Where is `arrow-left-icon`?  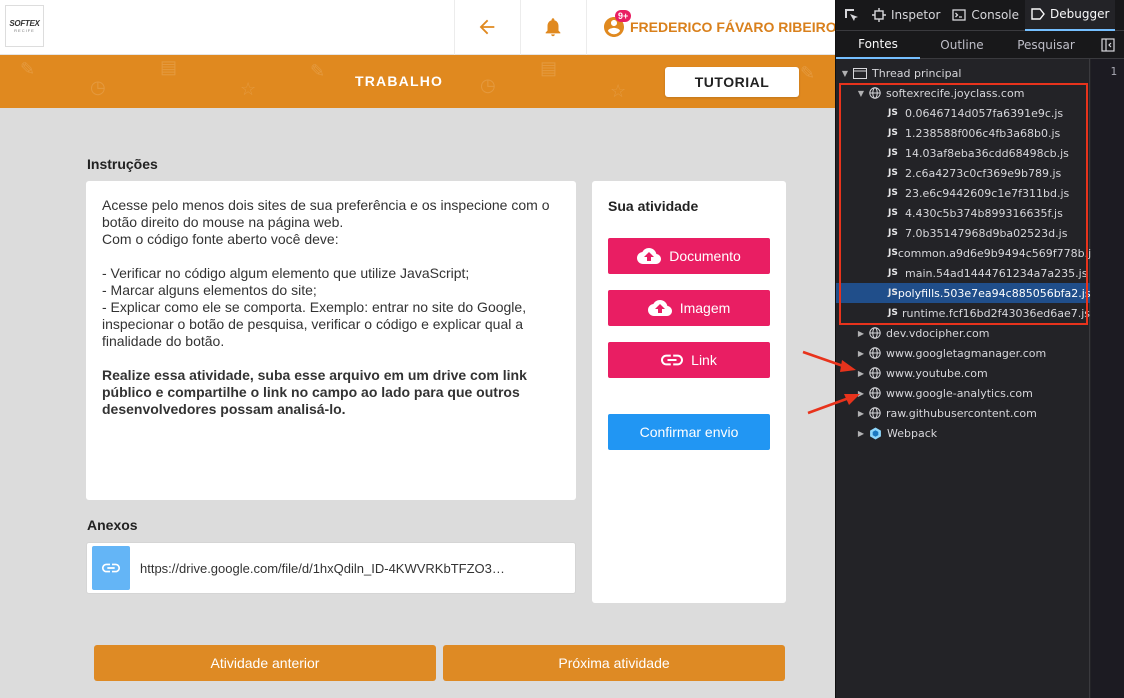
arrow-left-icon is located at coordinates (487, 27).